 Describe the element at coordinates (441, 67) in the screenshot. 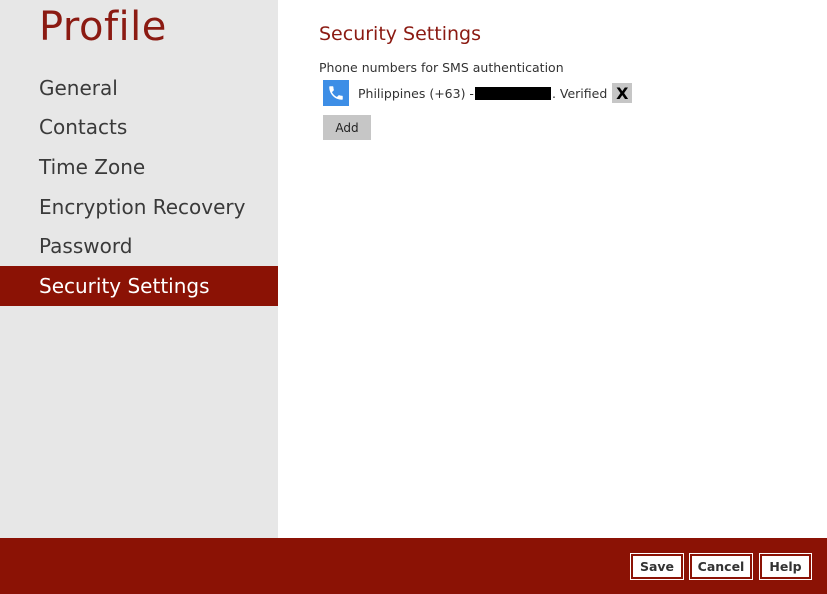

I see `sms-section-label: Phone numbers for SMS authentication` at that location.